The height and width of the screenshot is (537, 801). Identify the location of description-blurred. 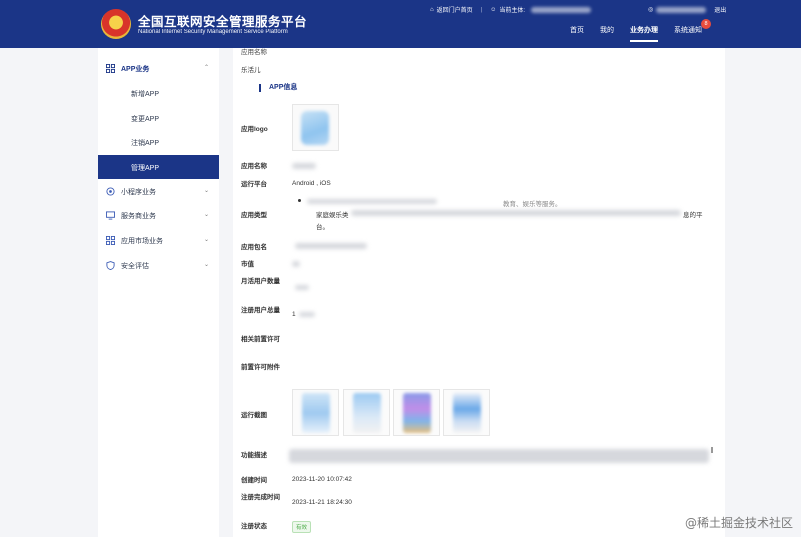
(499, 456).